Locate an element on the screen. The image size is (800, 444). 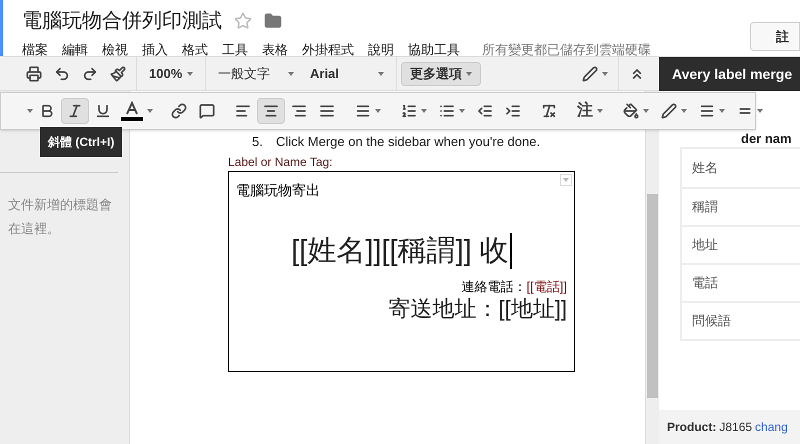
decrease-indent-icon is located at coordinates (485, 111).